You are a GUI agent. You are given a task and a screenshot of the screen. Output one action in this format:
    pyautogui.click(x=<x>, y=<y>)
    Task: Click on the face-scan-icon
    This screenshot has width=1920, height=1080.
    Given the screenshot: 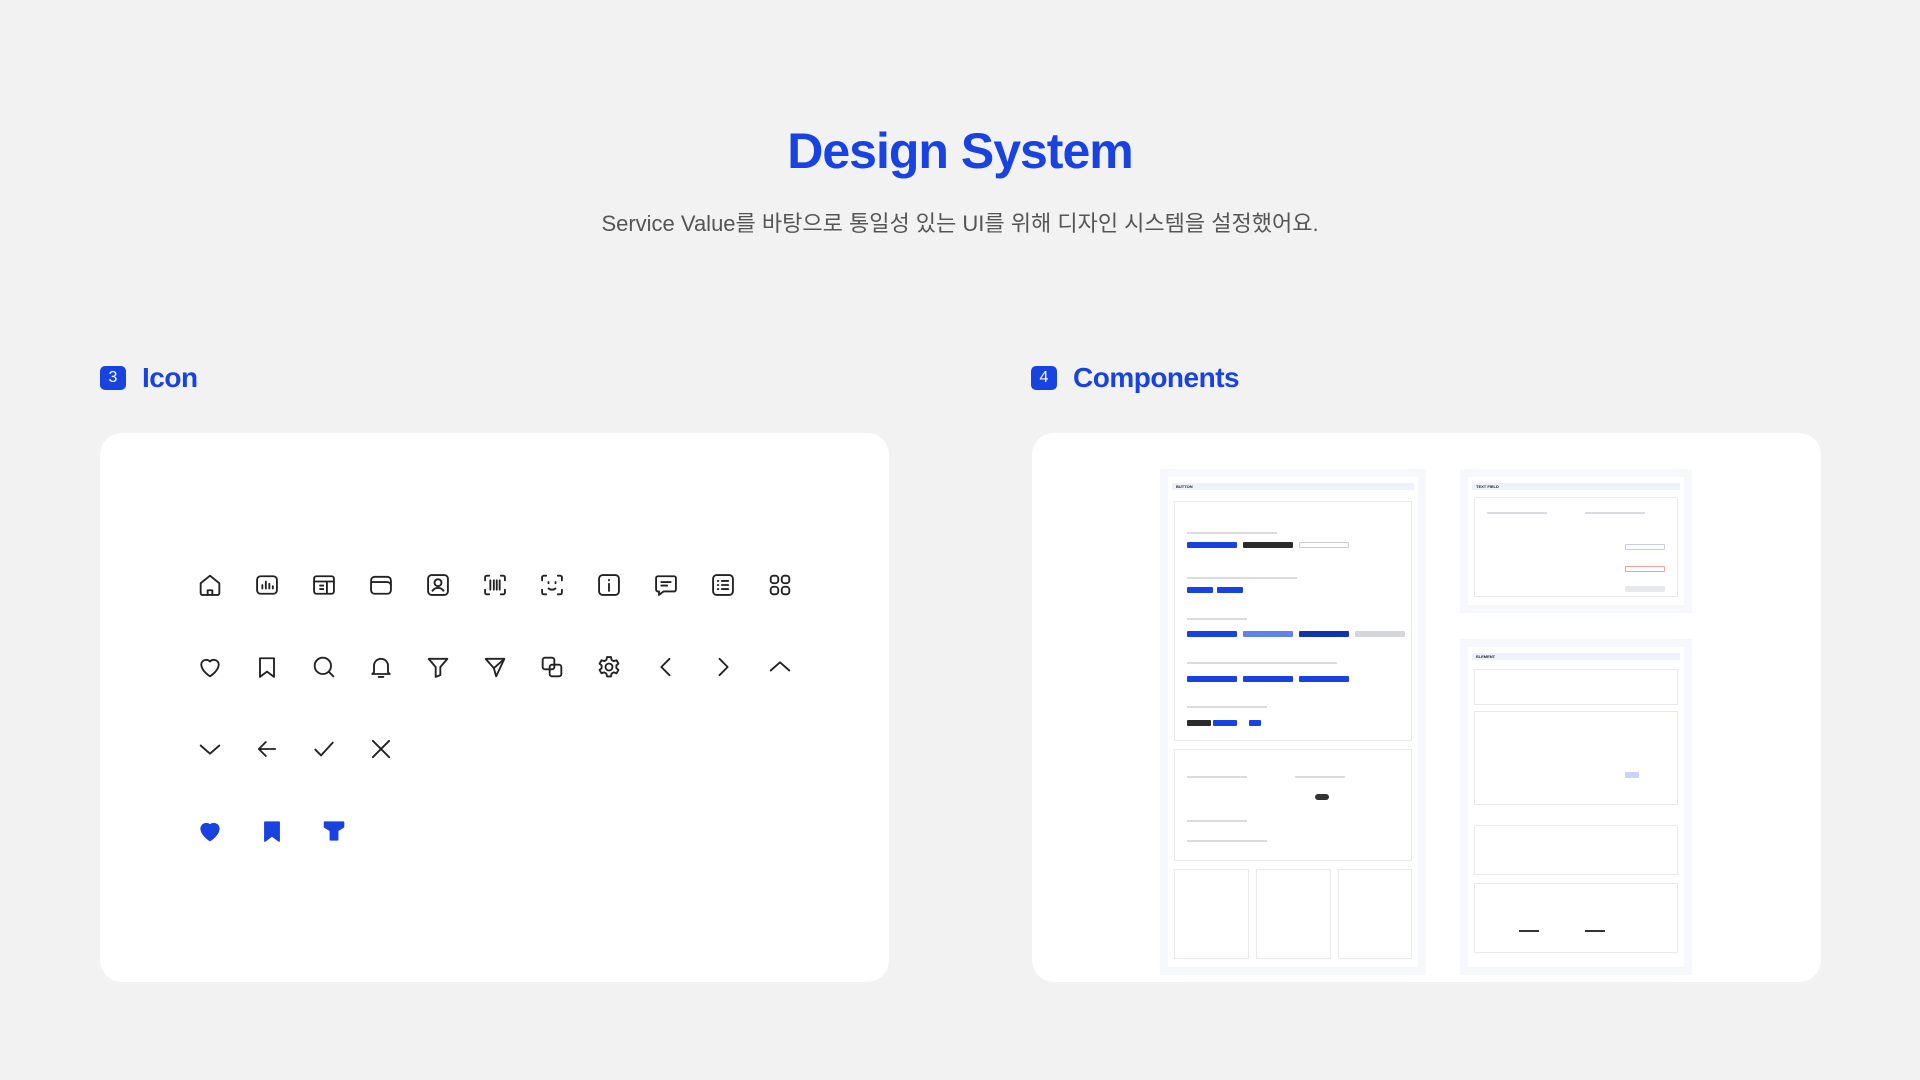 What is the action you would take?
    pyautogui.click(x=552, y=585)
    